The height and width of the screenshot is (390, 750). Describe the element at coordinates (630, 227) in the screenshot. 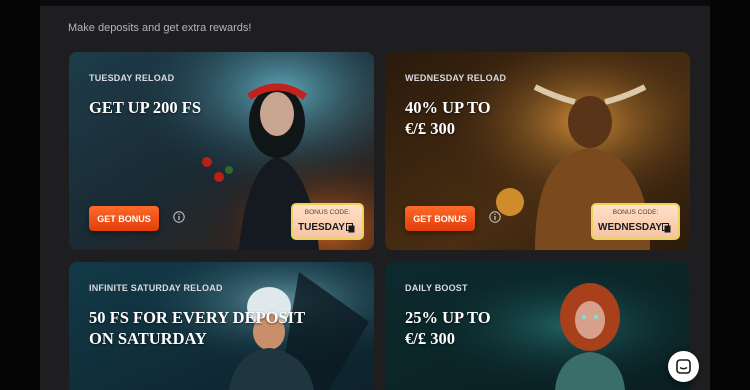

I see `bonus-code-value: WEDNESDAY` at that location.